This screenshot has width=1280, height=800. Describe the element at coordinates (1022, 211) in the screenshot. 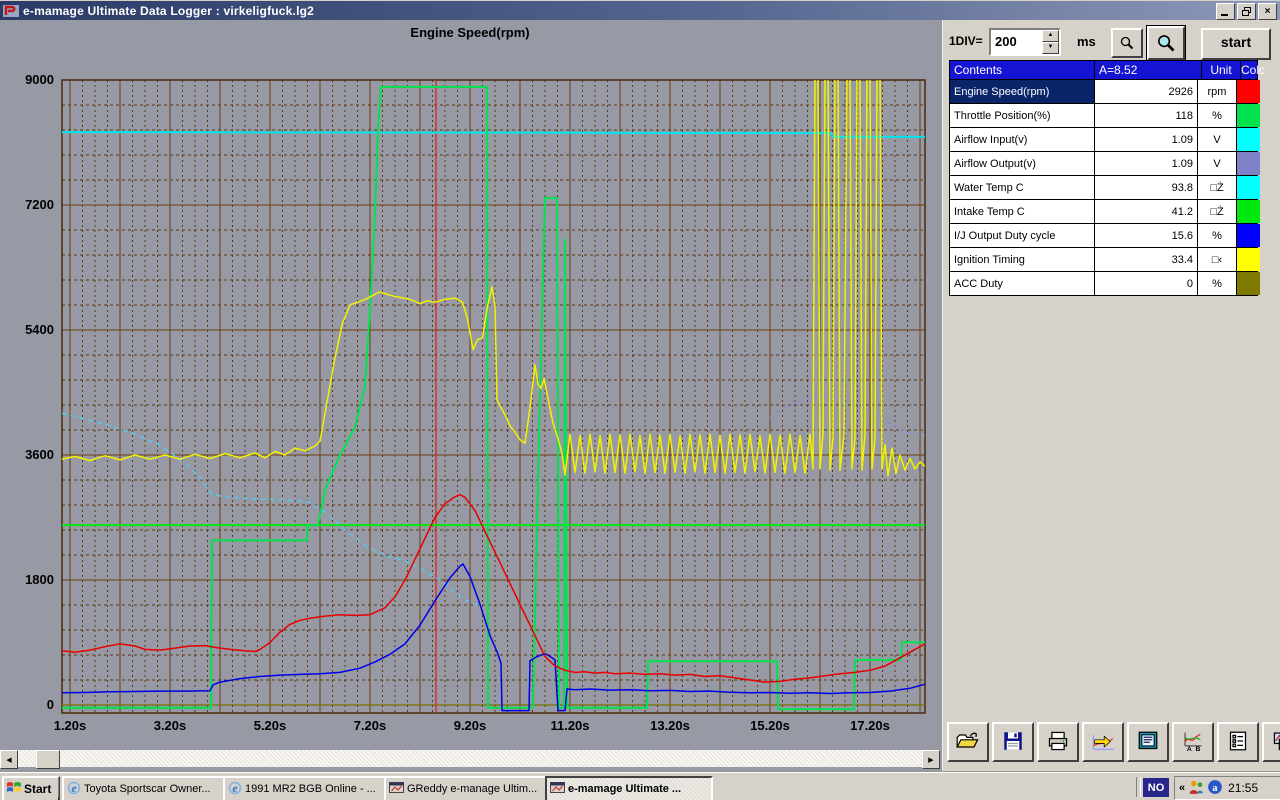

I see `channel-name: Intake Temp C` at that location.